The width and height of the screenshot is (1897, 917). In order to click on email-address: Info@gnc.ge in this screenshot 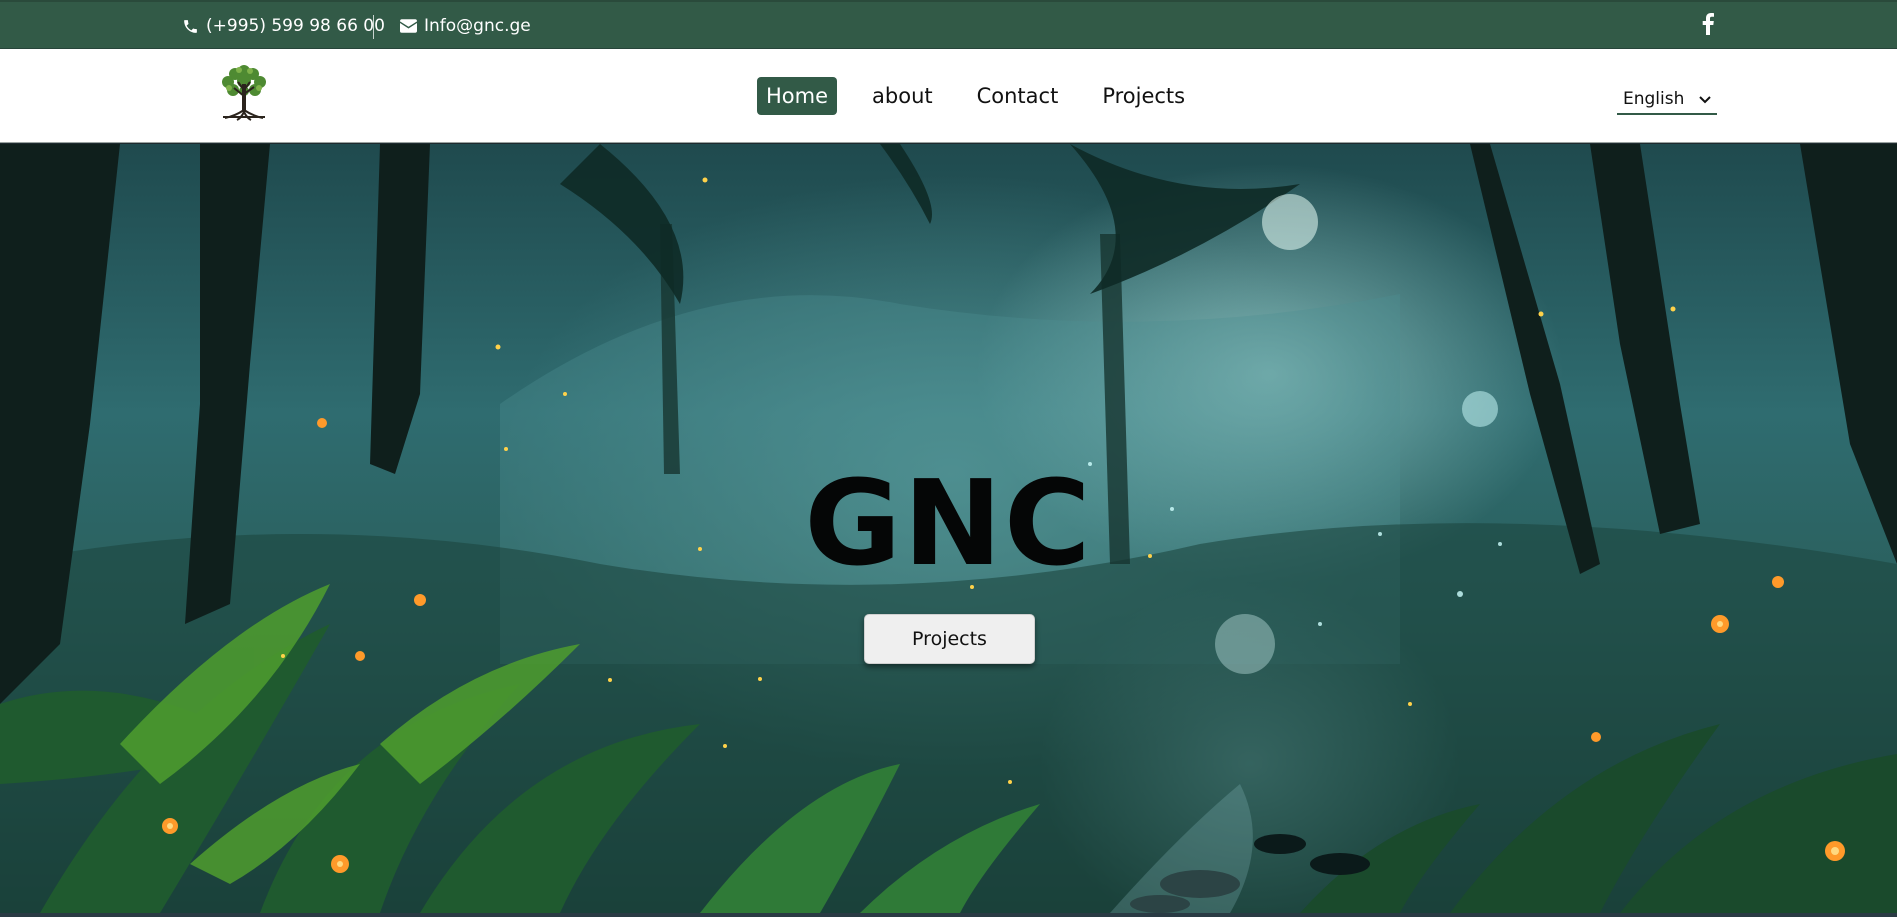, I will do `click(477, 26)`.